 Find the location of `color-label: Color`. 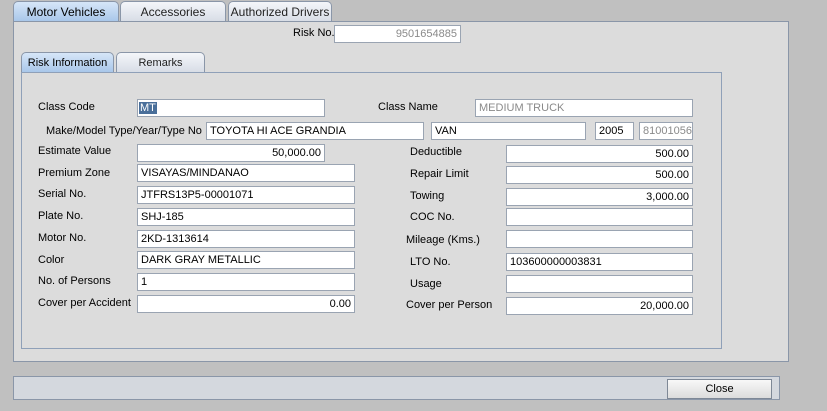

color-label: Color is located at coordinates (51, 260).